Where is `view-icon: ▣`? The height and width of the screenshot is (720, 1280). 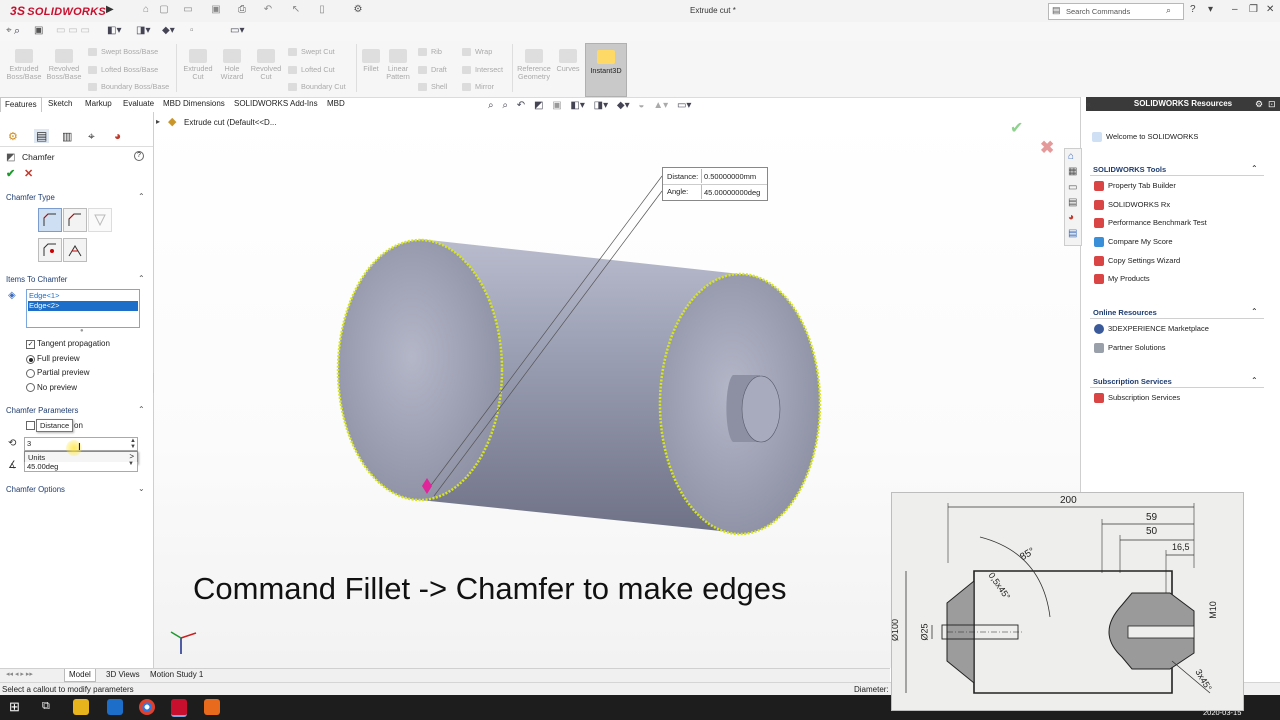 view-icon: ▣ is located at coordinates (38, 30).